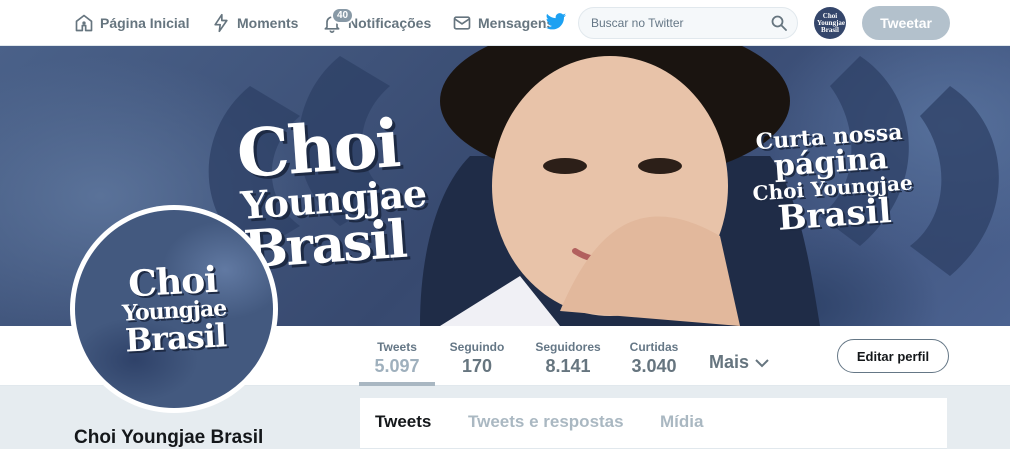 Image resolution: width=1010 pixels, height=449 pixels. I want to click on nav-messages-label: Mensagens, so click(516, 23).